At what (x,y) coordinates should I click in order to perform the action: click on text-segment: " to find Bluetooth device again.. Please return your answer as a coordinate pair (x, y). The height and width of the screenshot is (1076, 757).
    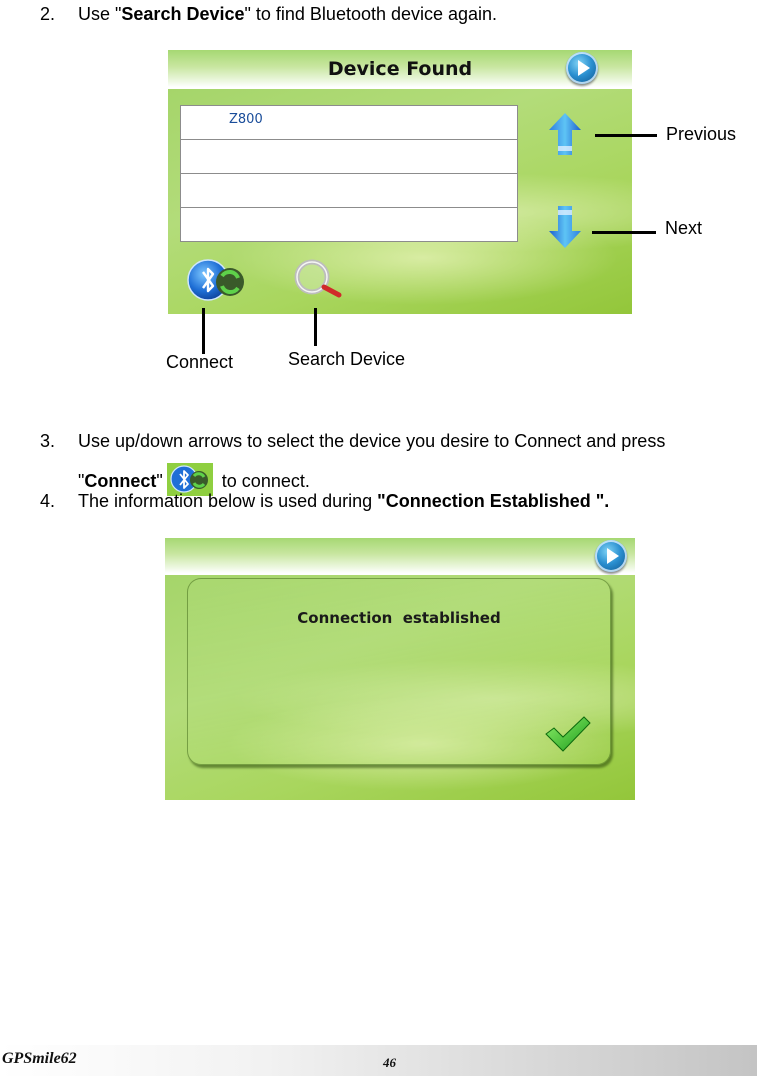
    Looking at the image, I should click on (371, 14).